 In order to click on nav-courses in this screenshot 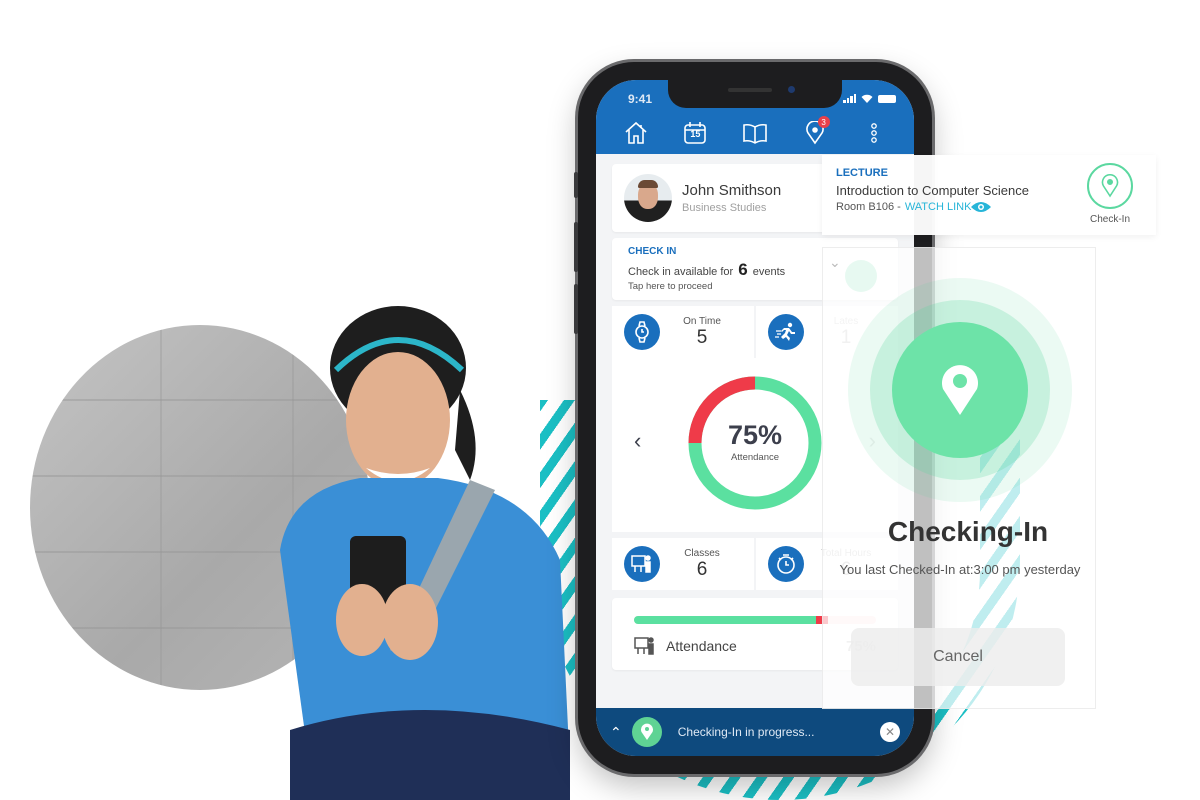, I will do `click(755, 133)`.